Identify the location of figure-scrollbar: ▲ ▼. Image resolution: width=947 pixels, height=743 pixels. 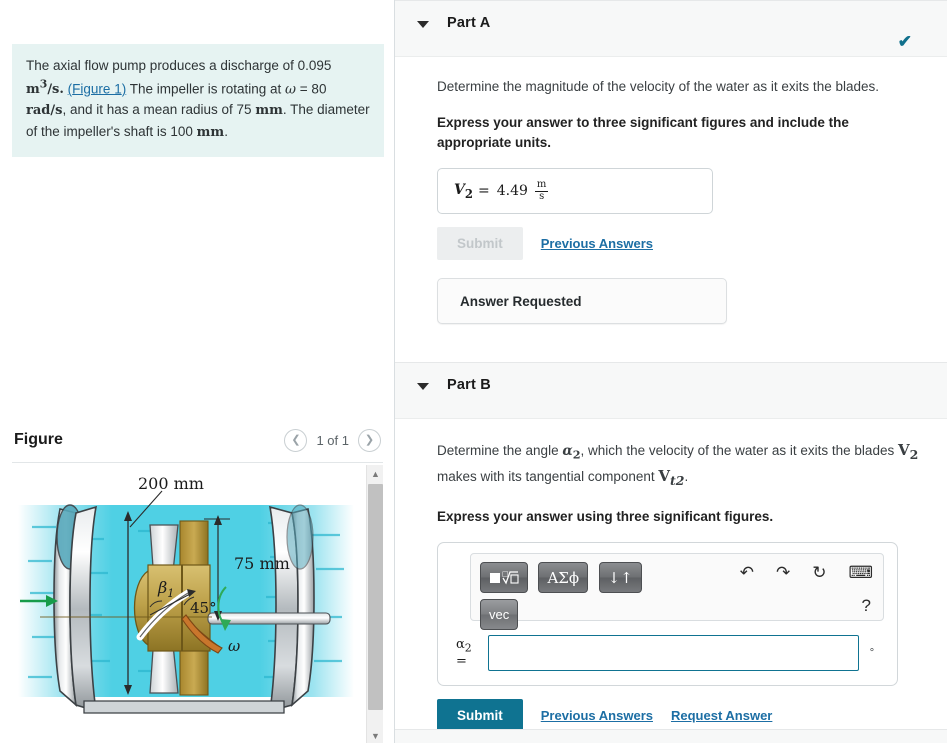
(374, 604).